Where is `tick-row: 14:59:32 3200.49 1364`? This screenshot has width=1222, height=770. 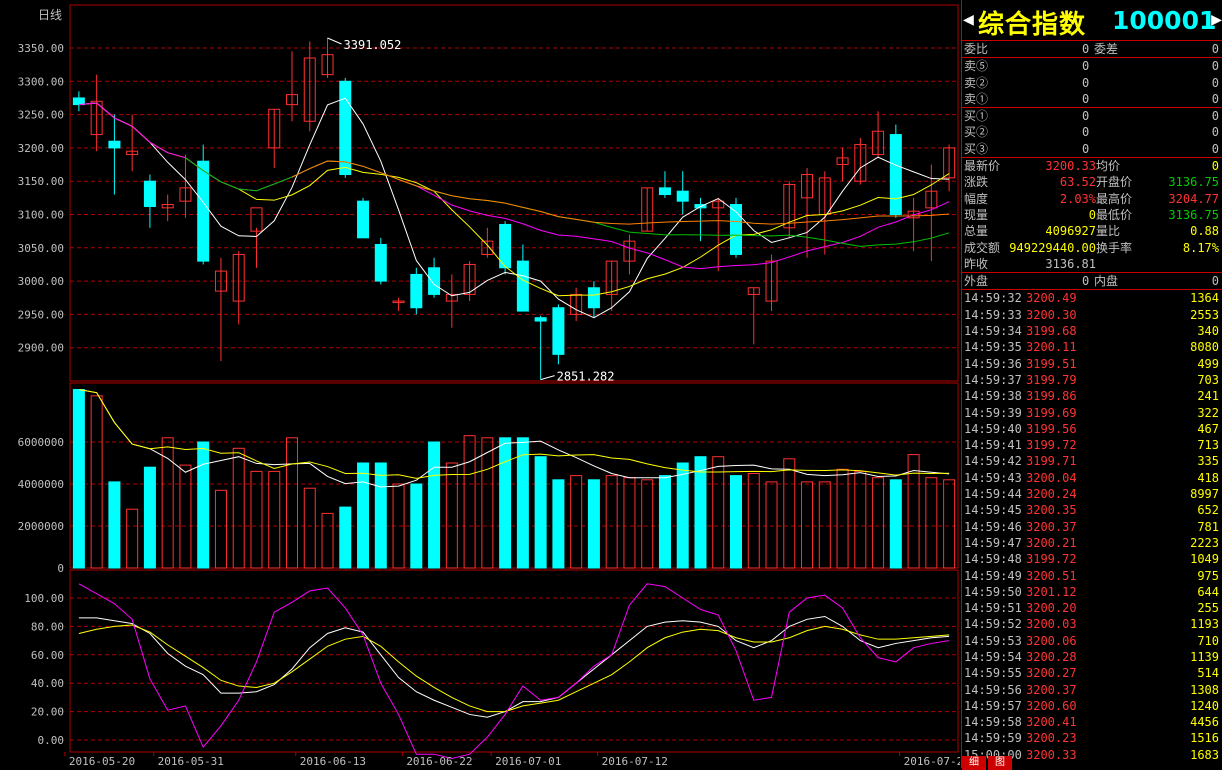
tick-row: 14:59:32 3200.49 1364 is located at coordinates (1092, 298).